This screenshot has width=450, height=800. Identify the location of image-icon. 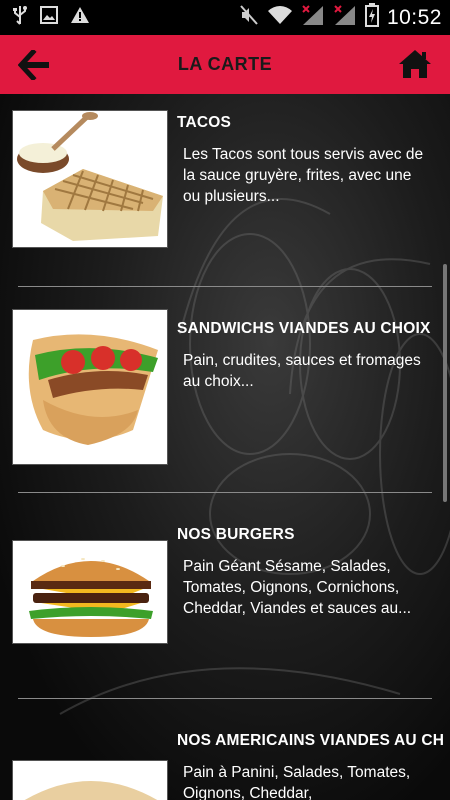
(49, 17).